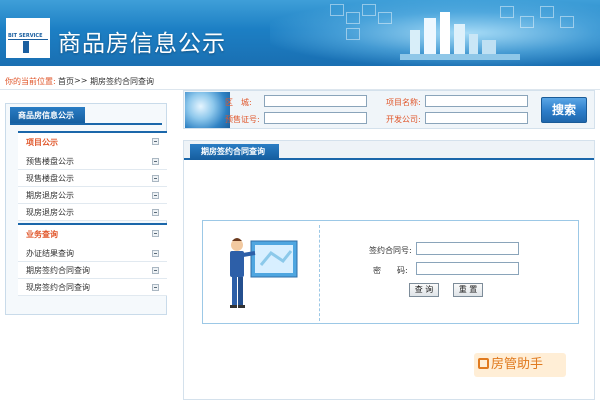 Image resolution: width=600 pixels, height=400 pixels. What do you see at coordinates (264, 273) in the screenshot?
I see `presenter-illustration-icon` at bounding box center [264, 273].